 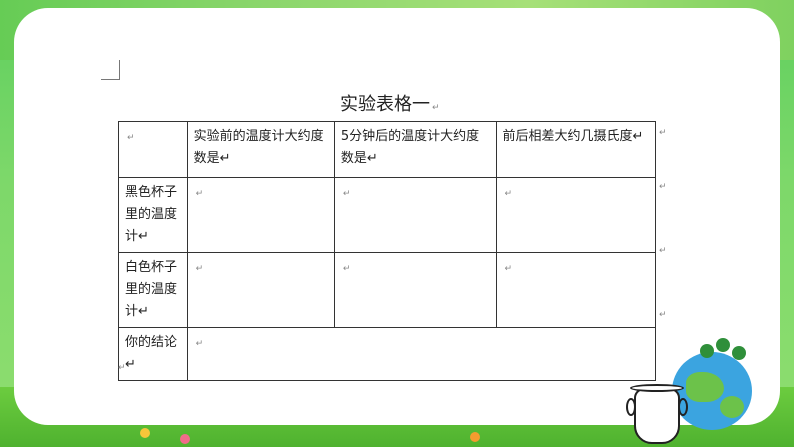 What do you see at coordinates (153, 149) in the screenshot?
I see `table-header-cell: ↵` at bounding box center [153, 149].